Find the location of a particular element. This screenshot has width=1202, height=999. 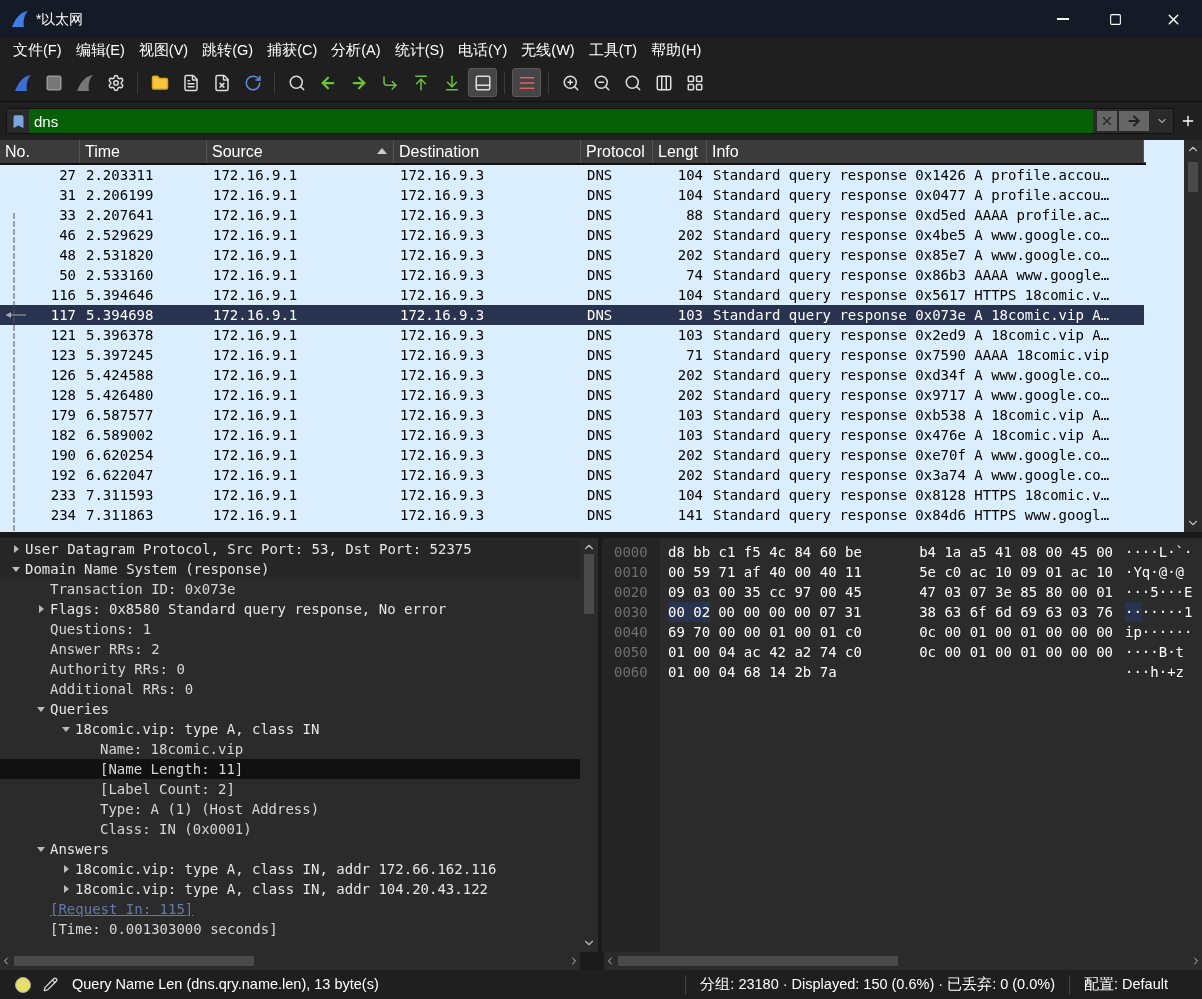

go-to-icon is located at coordinates (389, 82).